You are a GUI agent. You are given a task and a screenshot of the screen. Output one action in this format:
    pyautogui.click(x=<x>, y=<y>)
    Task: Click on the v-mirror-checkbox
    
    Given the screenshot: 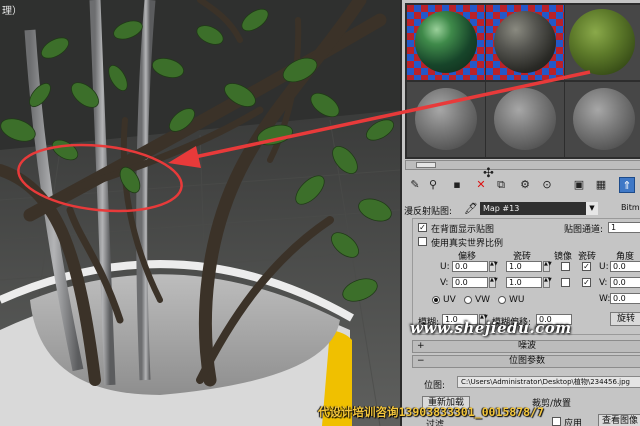 What is the action you would take?
    pyautogui.click(x=565, y=282)
    